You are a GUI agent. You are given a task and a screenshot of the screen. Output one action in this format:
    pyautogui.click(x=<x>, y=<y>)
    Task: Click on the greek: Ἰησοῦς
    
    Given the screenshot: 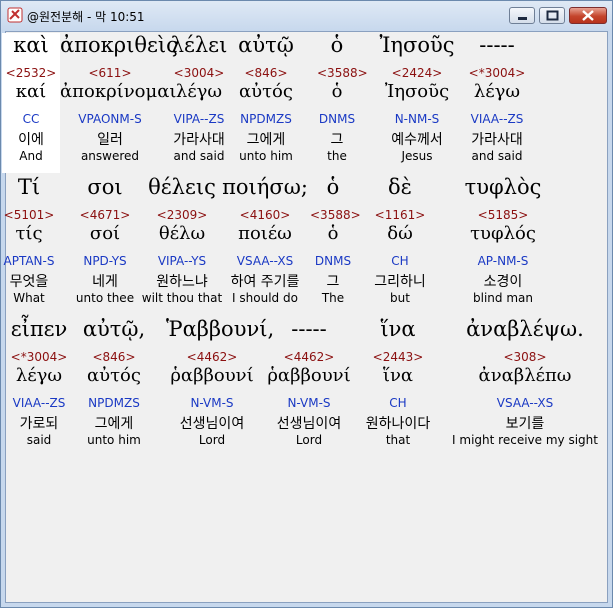 What is the action you would take?
    pyautogui.click(x=417, y=45)
    